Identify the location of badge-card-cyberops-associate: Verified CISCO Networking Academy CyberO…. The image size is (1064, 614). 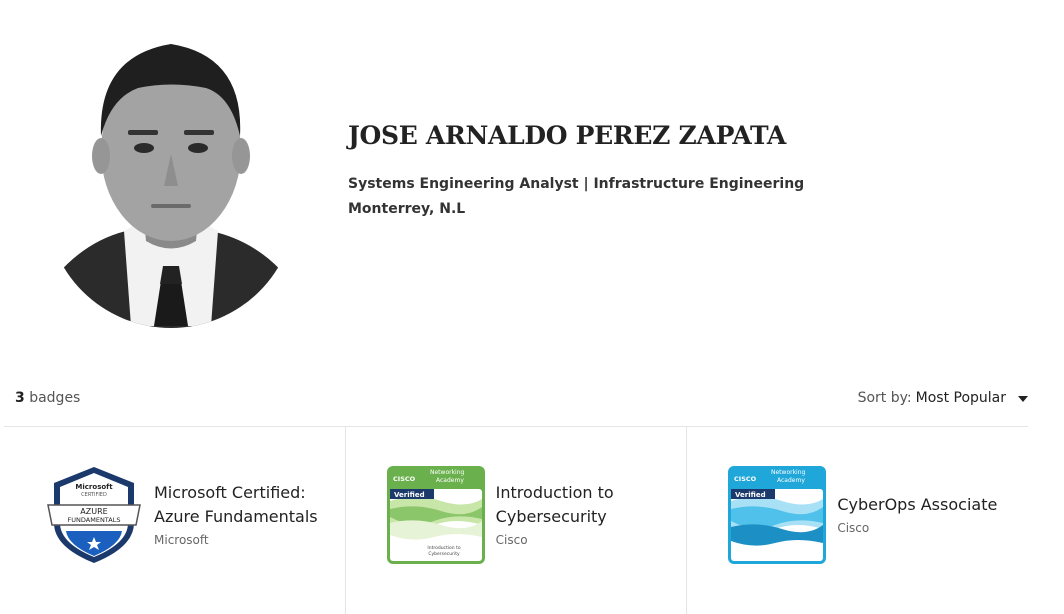
(857, 520).